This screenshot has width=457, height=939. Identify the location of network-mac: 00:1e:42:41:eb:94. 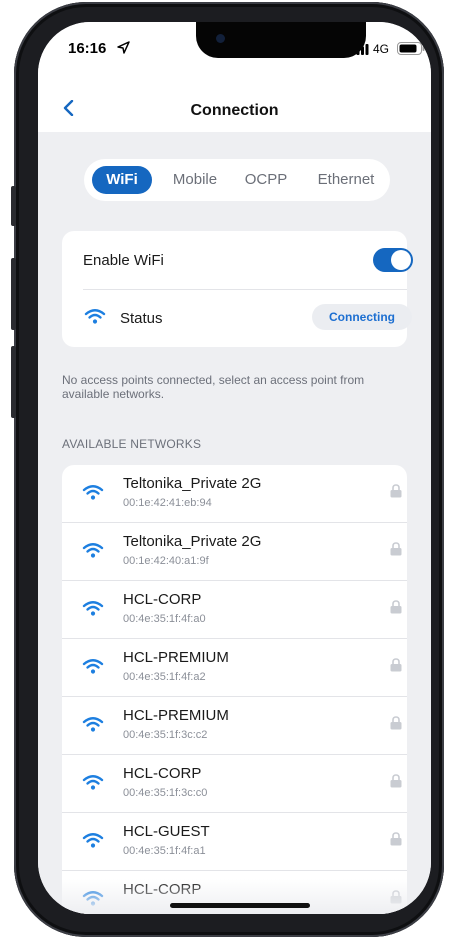
(167, 503).